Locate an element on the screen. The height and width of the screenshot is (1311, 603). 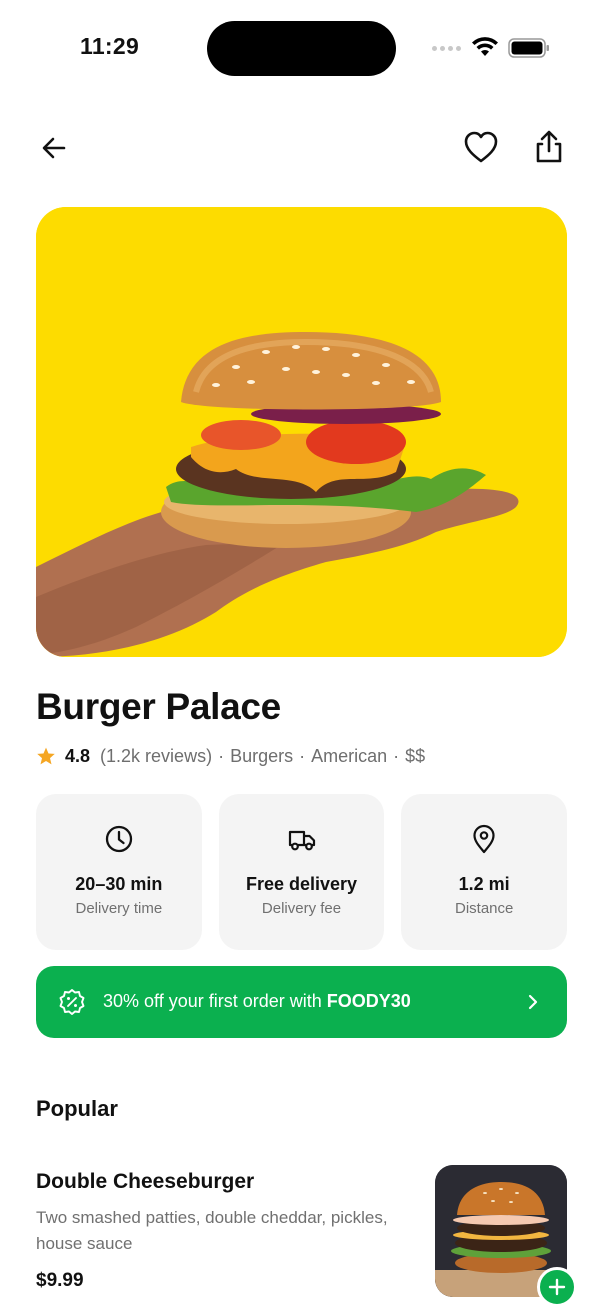
heart-icon is located at coordinates (481, 147).